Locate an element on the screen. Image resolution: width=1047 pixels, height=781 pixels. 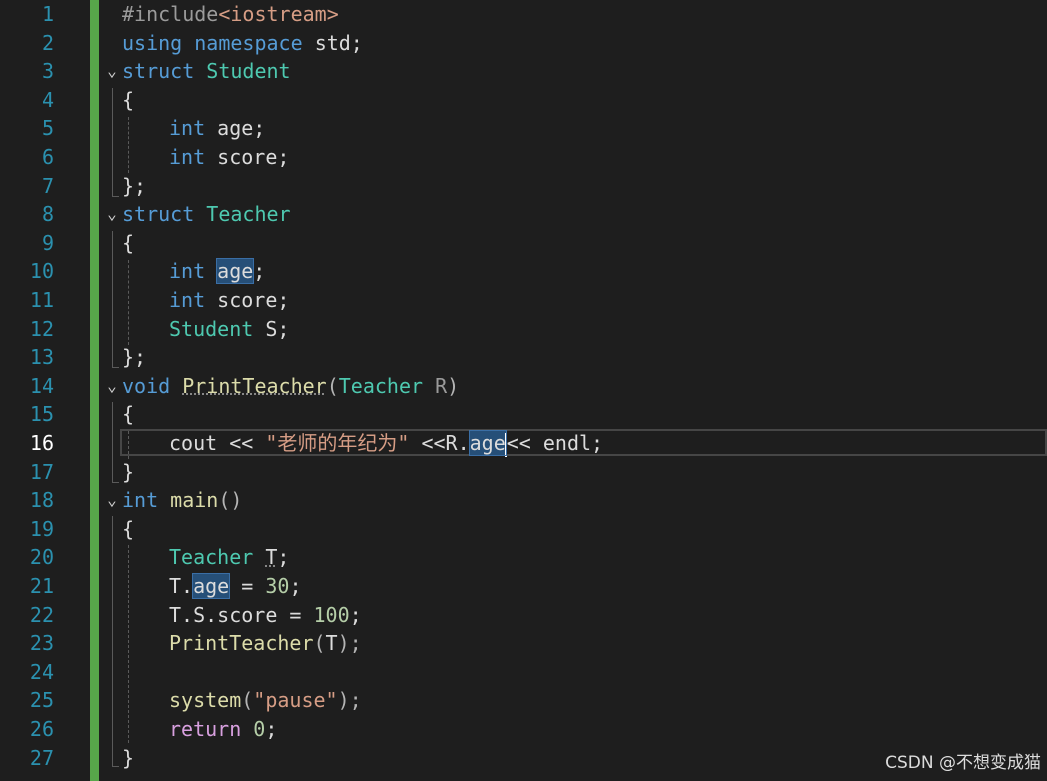
line-number: 17 is located at coordinates (41, 471).